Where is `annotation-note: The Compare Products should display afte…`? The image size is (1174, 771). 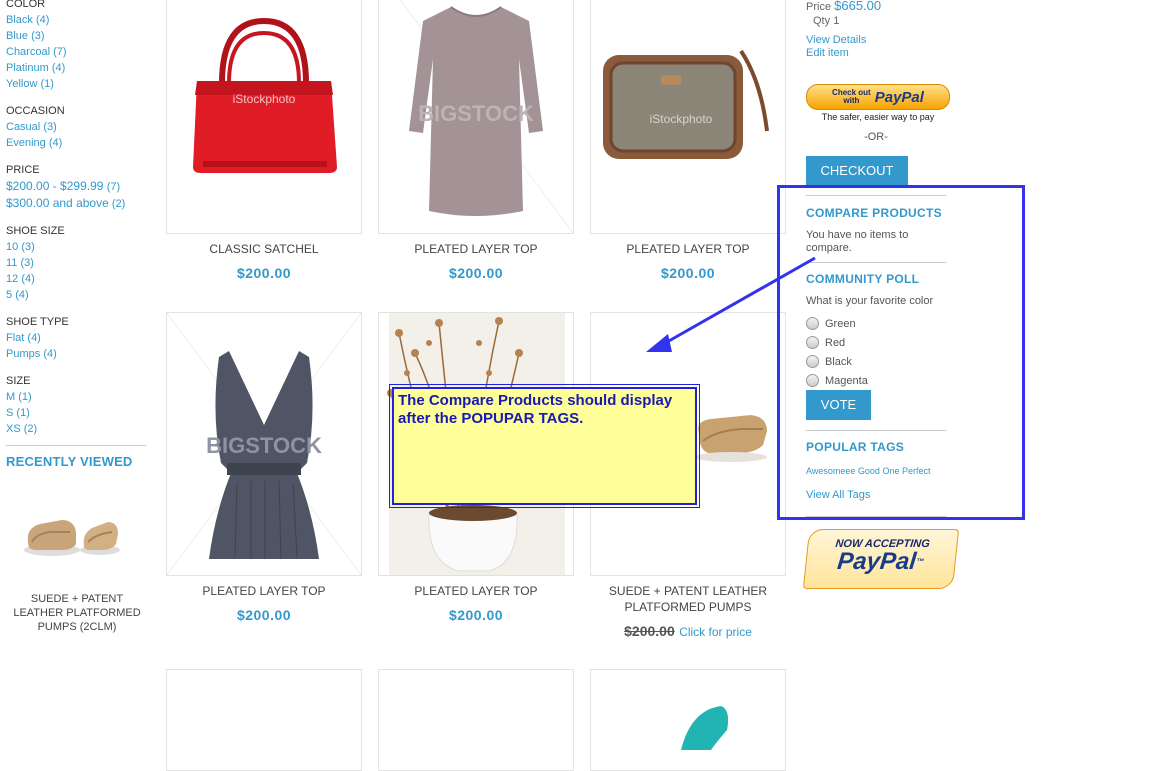 annotation-note: The Compare Products should display afte… is located at coordinates (544, 446).